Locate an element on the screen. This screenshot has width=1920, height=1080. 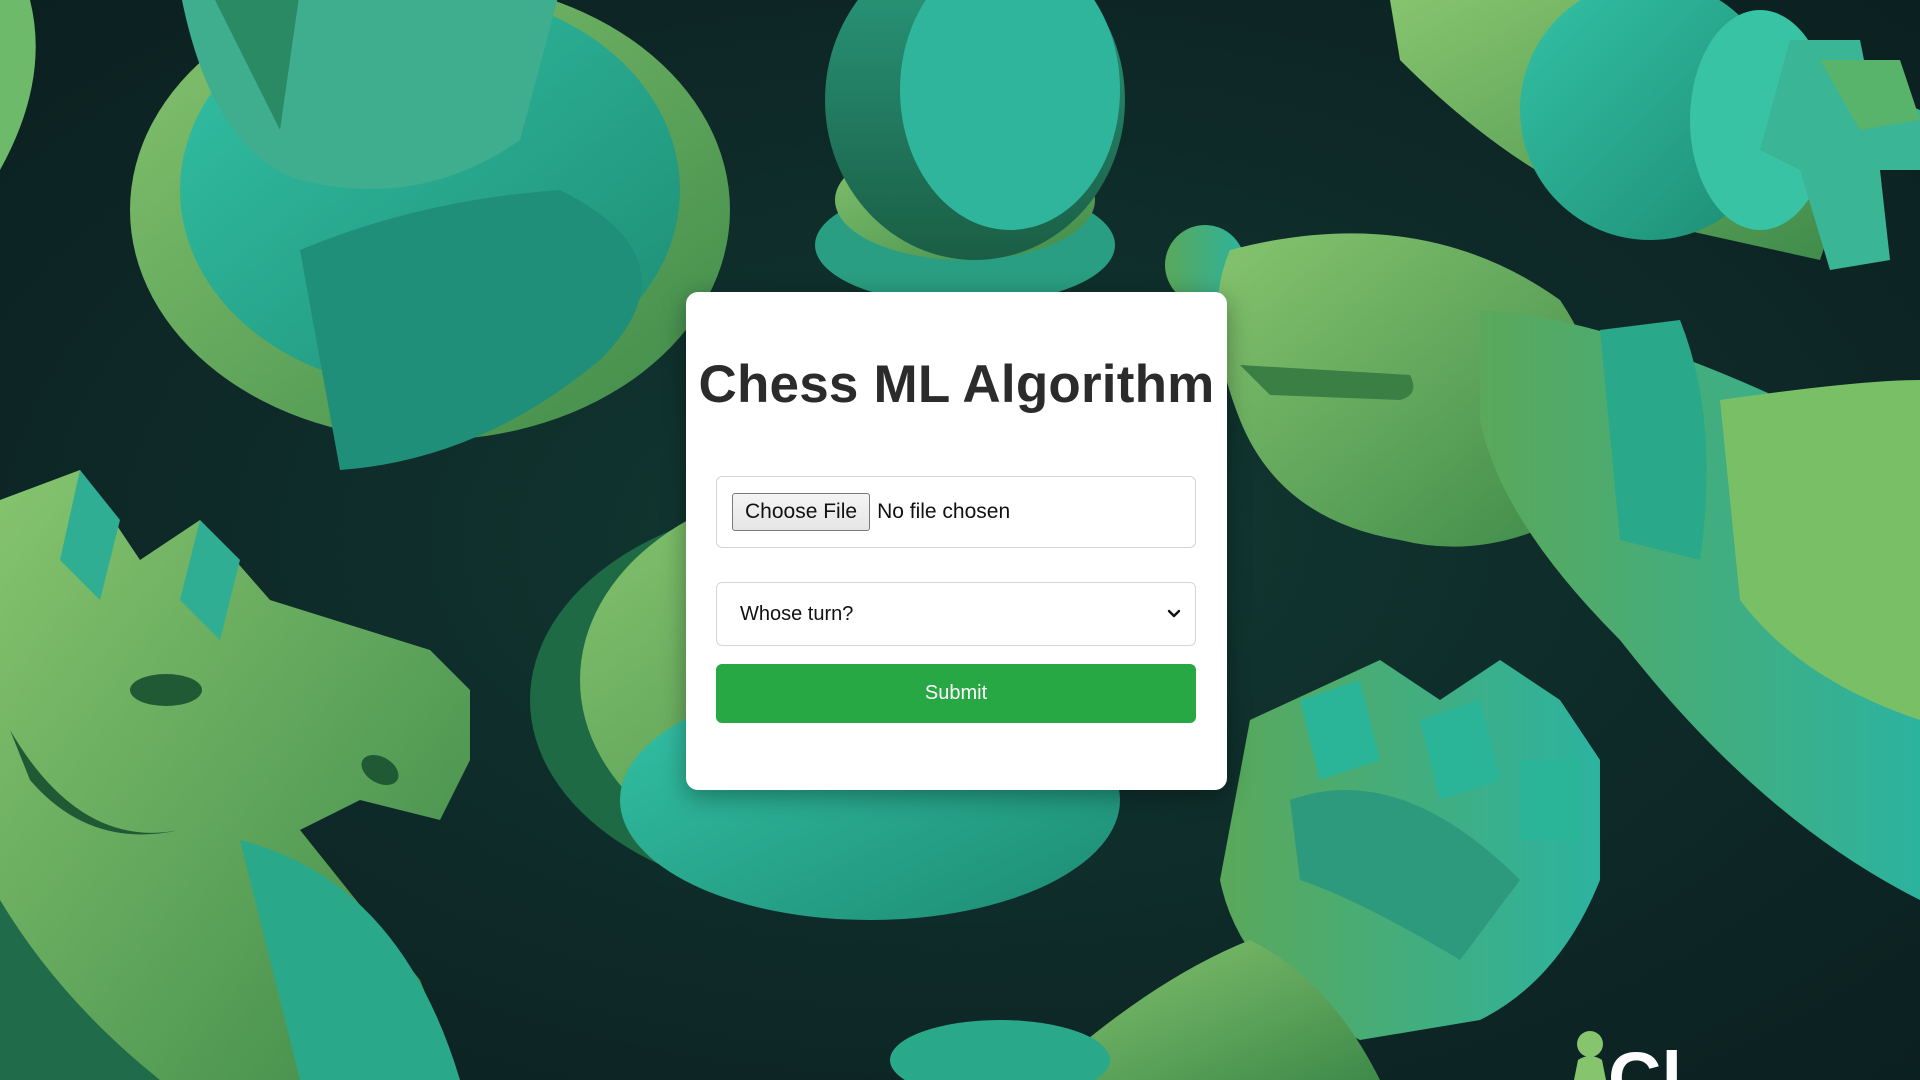
pawn-piece-icon is located at coordinates (970, 152).